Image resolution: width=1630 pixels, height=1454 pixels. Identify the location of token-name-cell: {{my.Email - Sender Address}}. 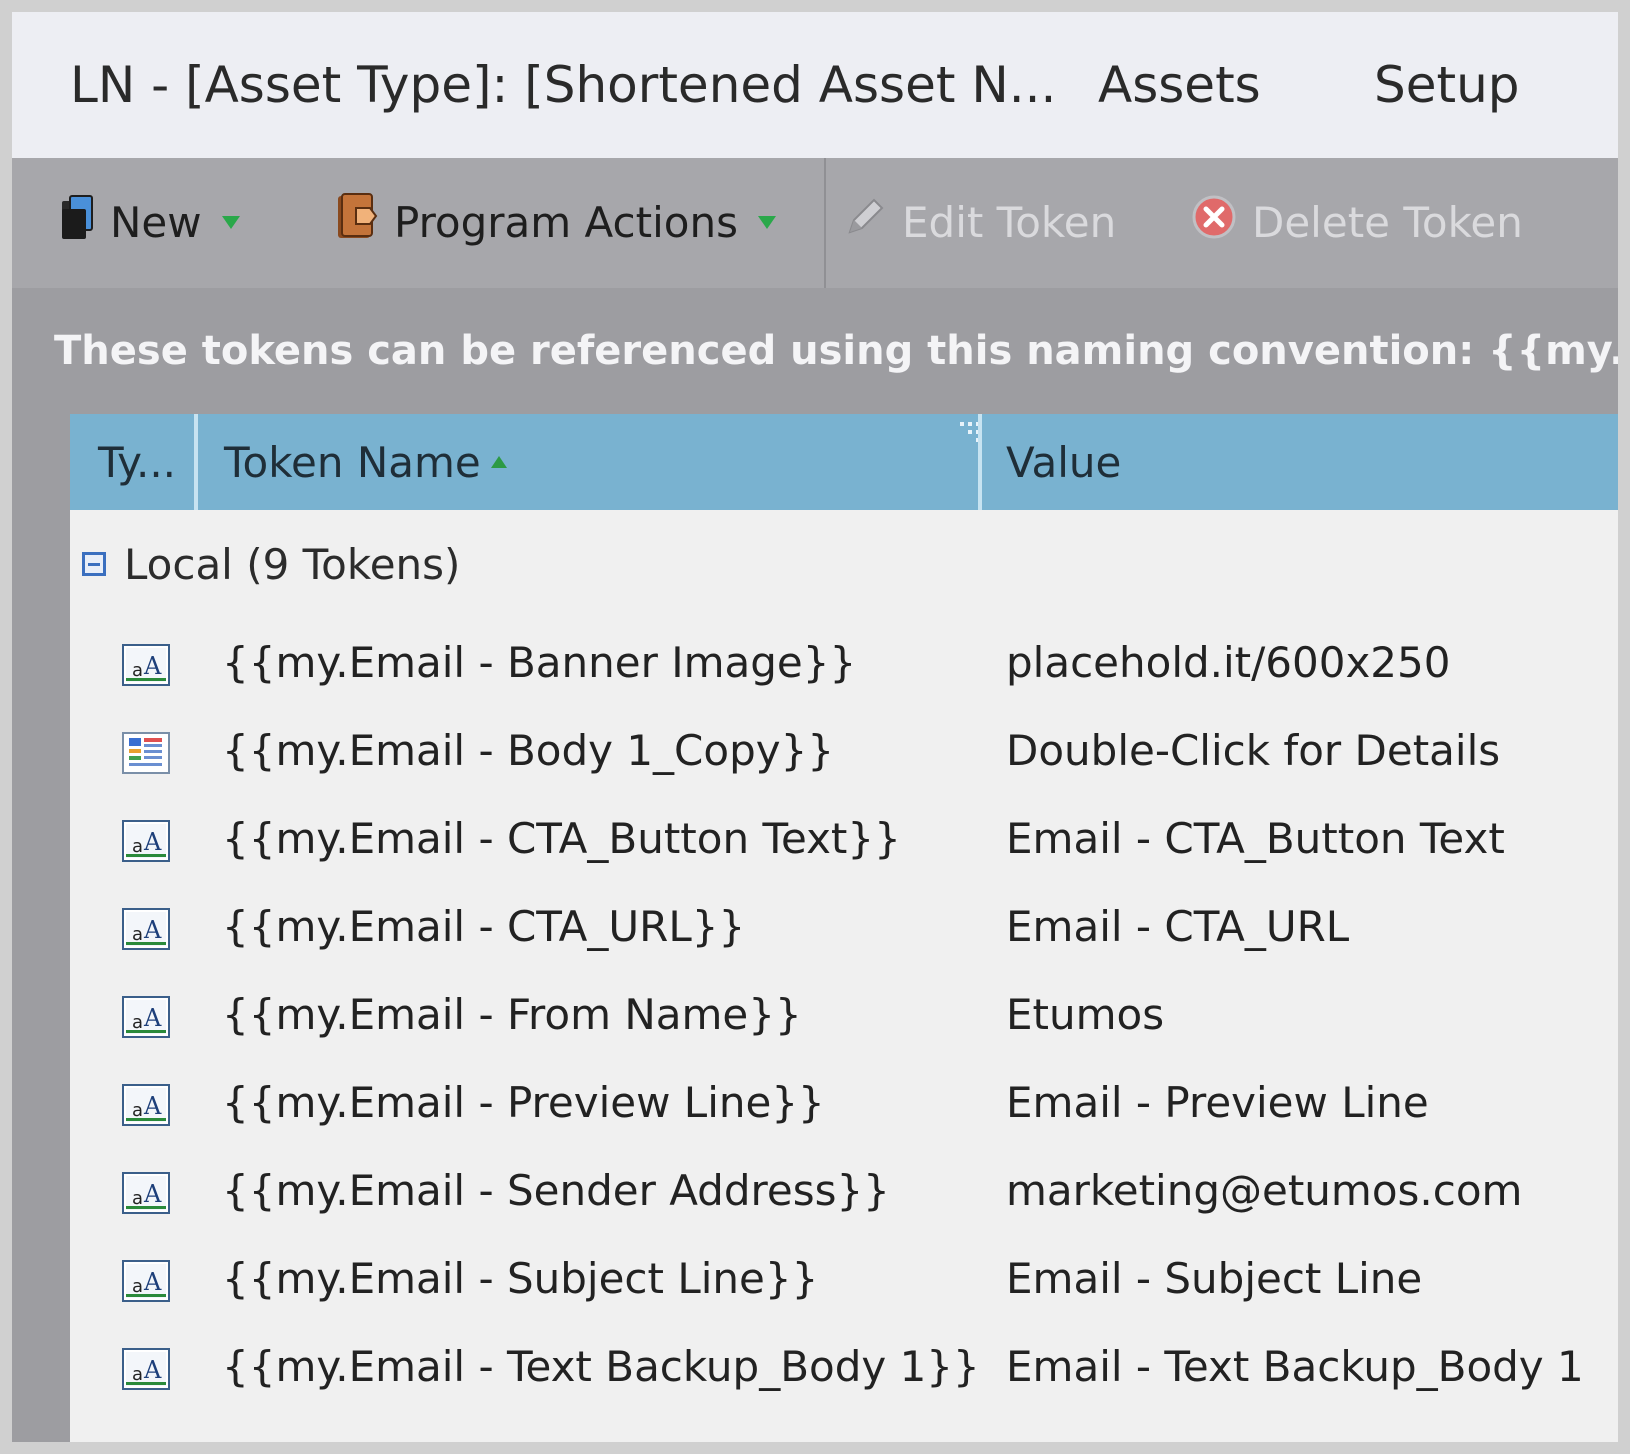
(556, 1190).